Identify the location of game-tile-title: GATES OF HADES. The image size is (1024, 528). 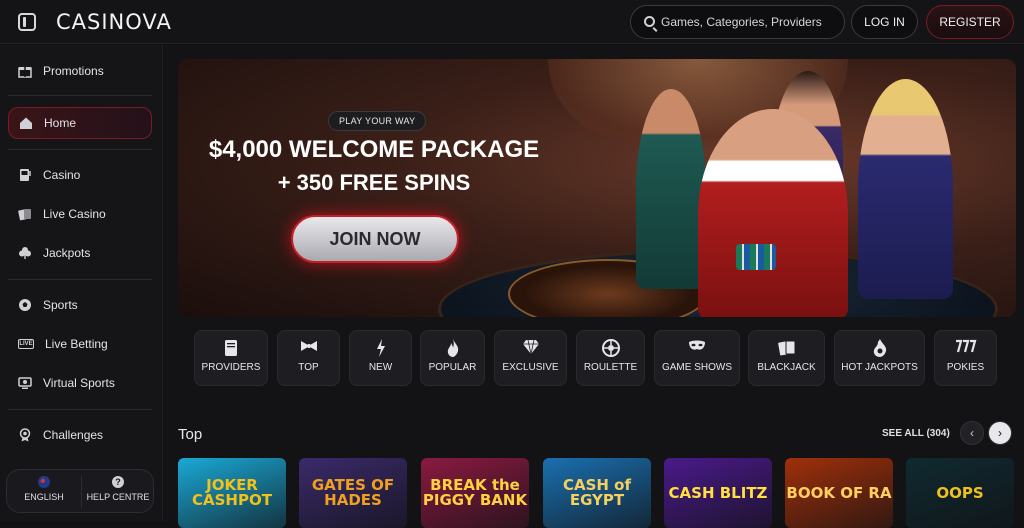
(353, 492).